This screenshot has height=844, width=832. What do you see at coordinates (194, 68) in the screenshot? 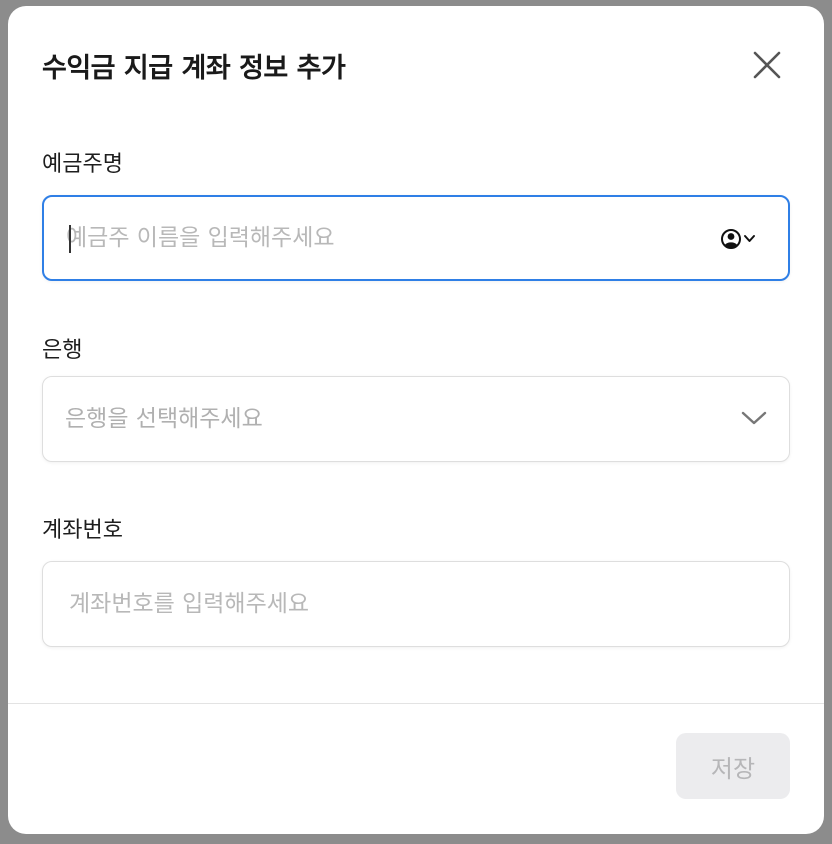
I see `dialog-title: 수익금 지급 계좌 정보 추가` at bounding box center [194, 68].